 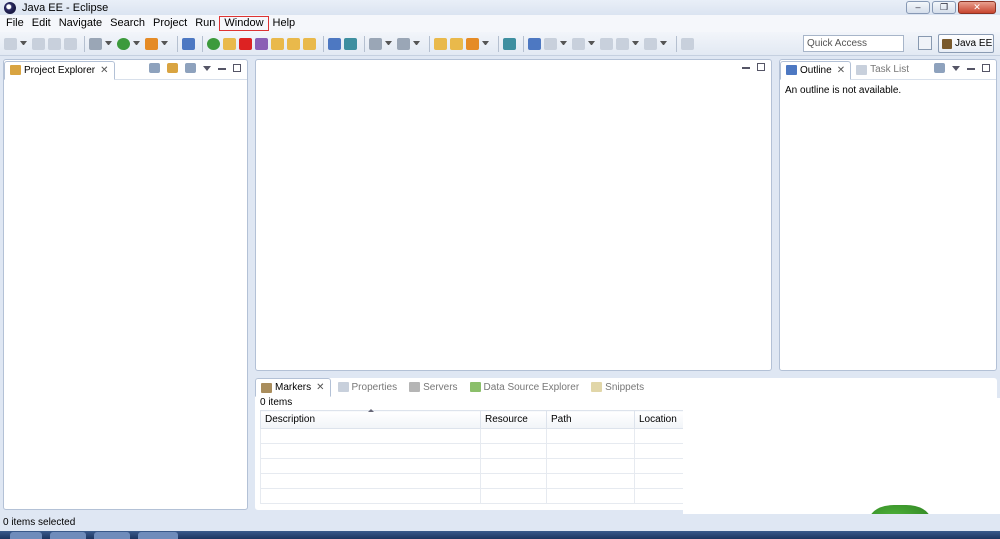 What do you see at coordinates (65, 7) in the screenshot?
I see `window-title: Java EE - Eclipse` at bounding box center [65, 7].